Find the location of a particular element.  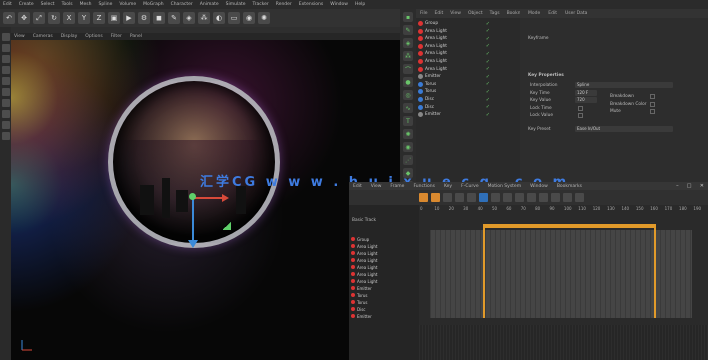

key-mode-icon is located at coordinates (423, 197).